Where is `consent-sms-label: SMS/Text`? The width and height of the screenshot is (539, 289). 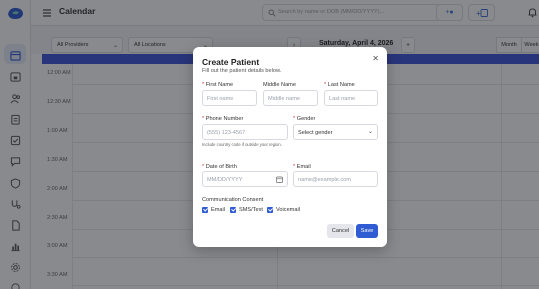
consent-sms-label: SMS/Text is located at coordinates (251, 210).